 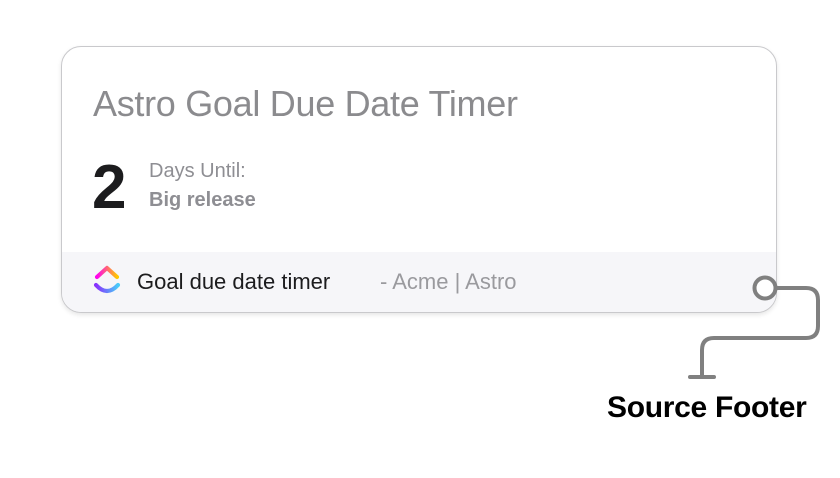 What do you see at coordinates (202, 200) in the screenshot?
I see `goal-name: Big release` at bounding box center [202, 200].